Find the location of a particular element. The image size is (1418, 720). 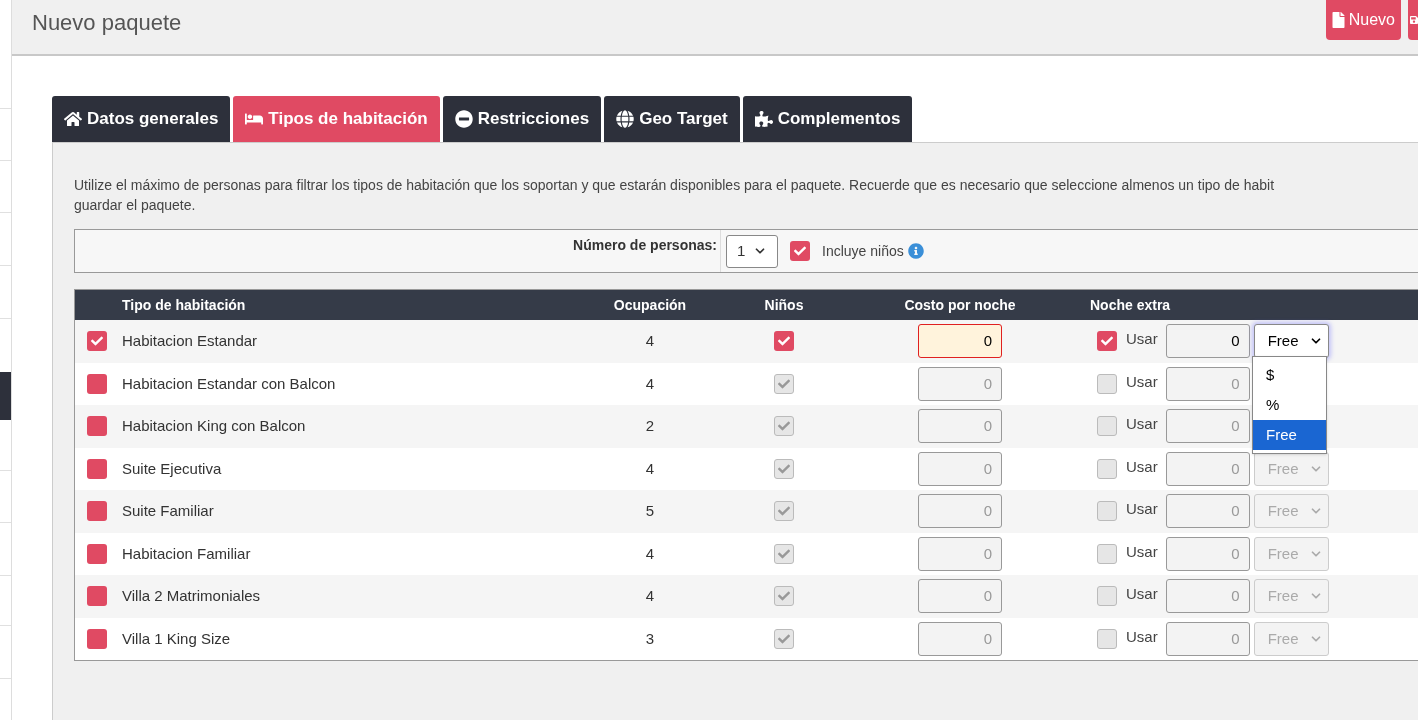

room-name: Habitacion King con Balcon is located at coordinates (214, 426).